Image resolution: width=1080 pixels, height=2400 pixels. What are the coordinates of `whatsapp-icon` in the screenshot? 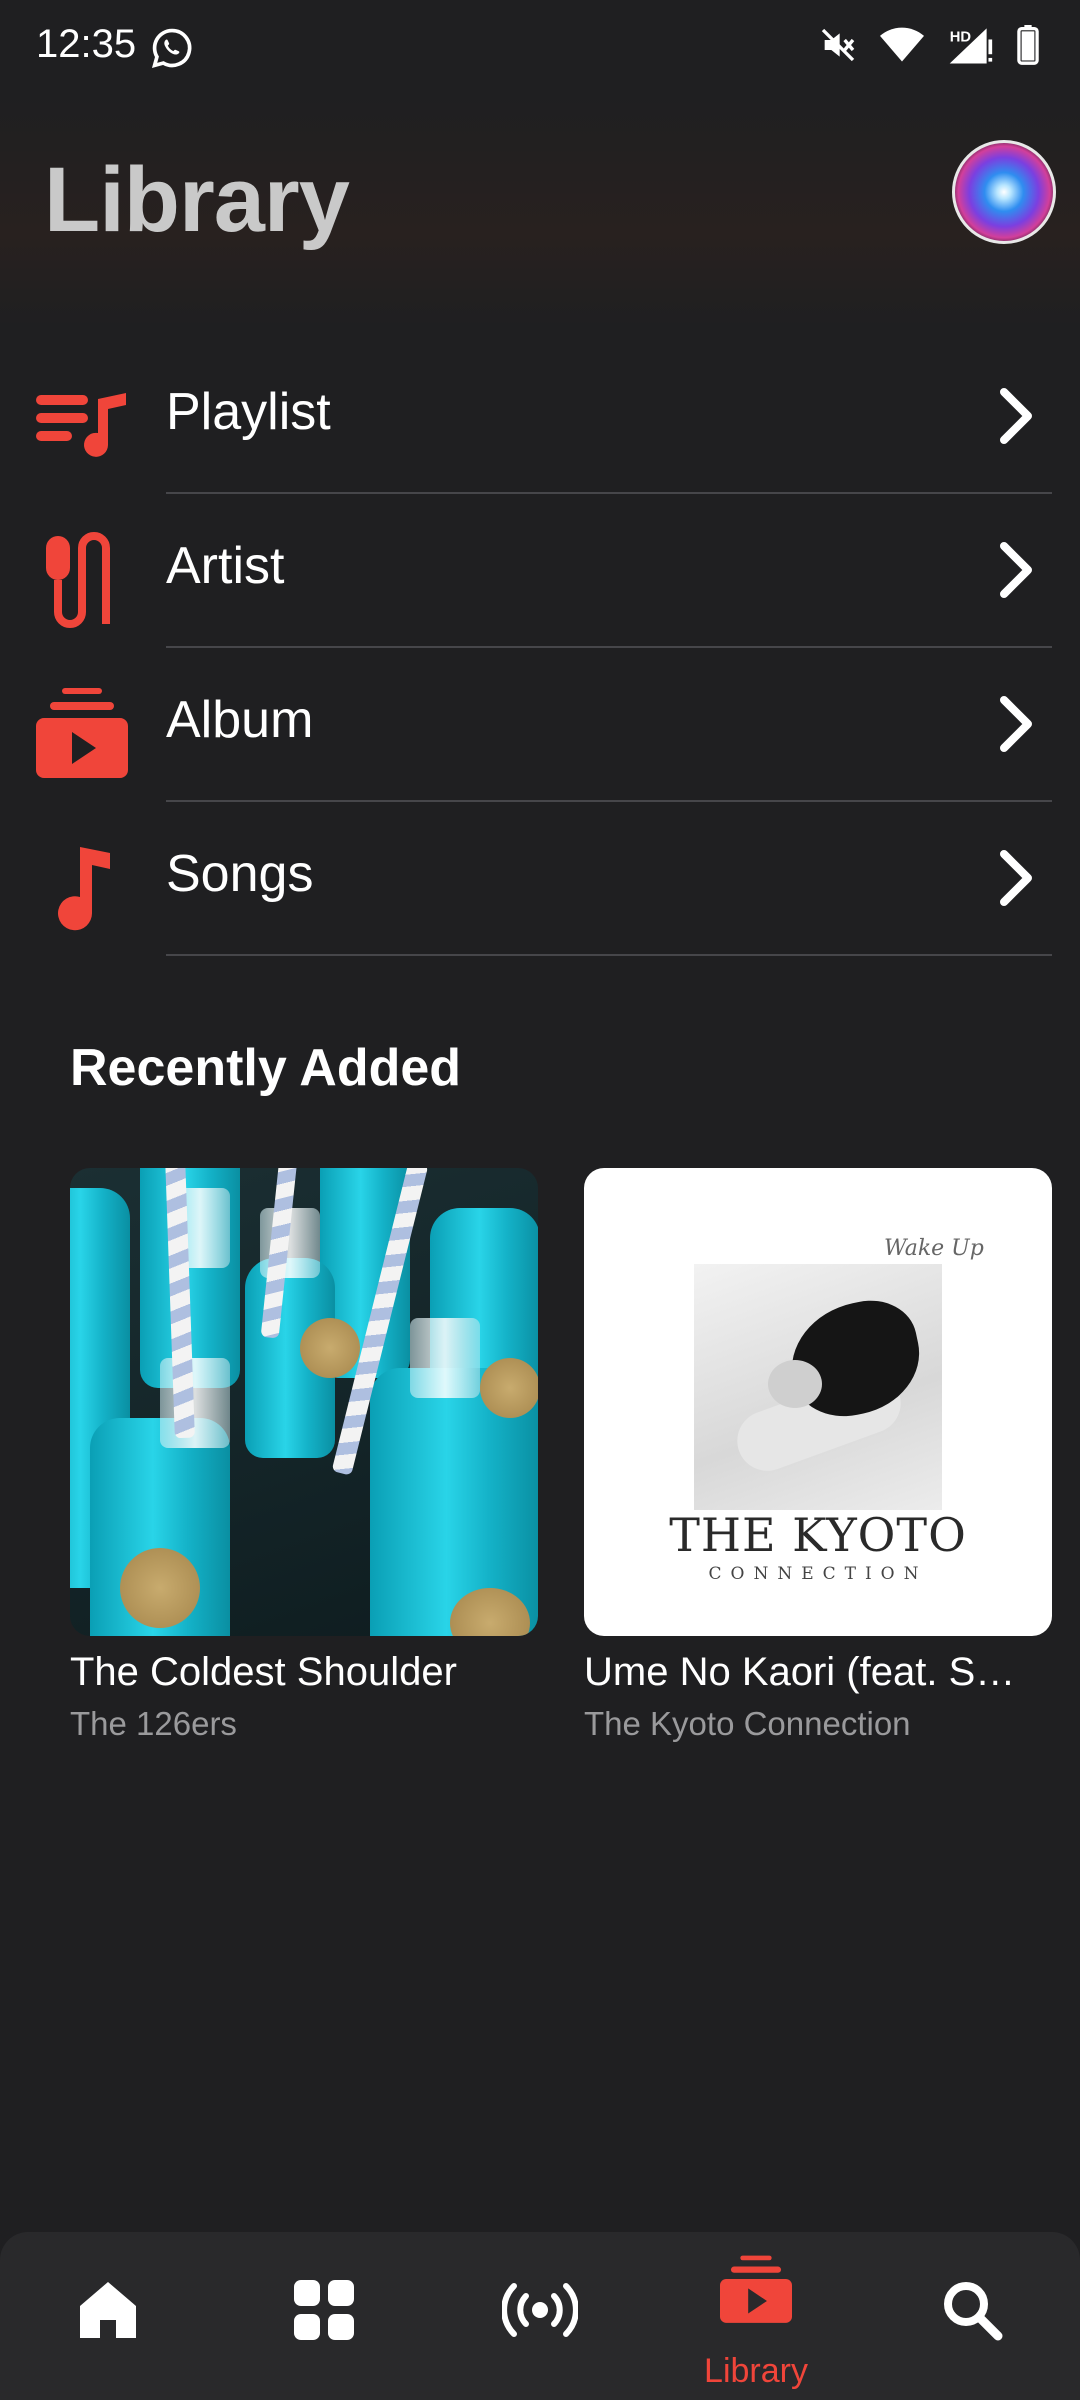 It's located at (171, 48).